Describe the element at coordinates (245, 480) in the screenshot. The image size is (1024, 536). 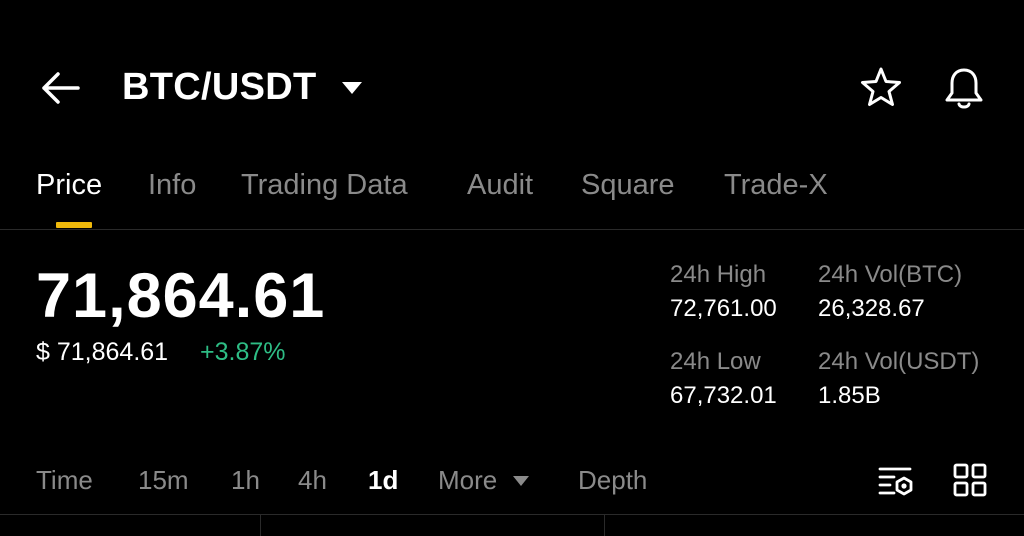
I see `interval-1h: 1h` at that location.